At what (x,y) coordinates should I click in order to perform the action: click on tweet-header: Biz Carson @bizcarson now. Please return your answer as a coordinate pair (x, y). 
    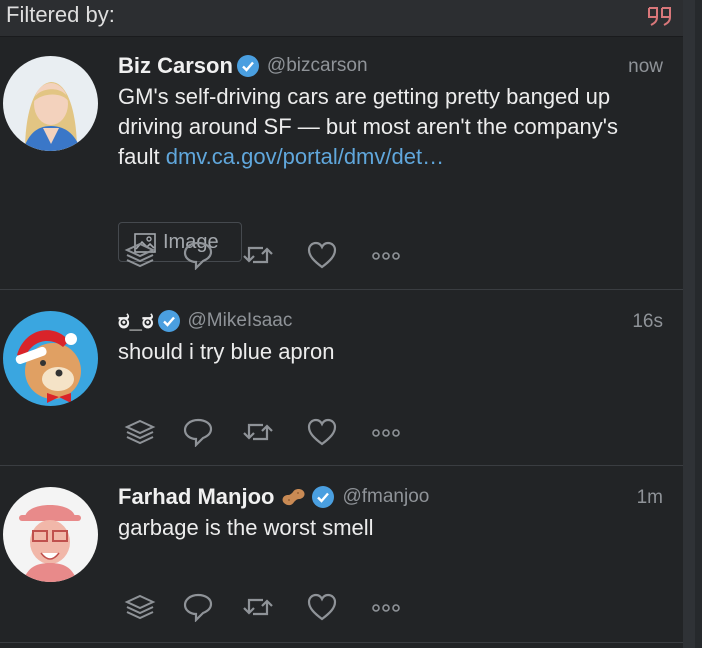
    Looking at the image, I should click on (390, 67).